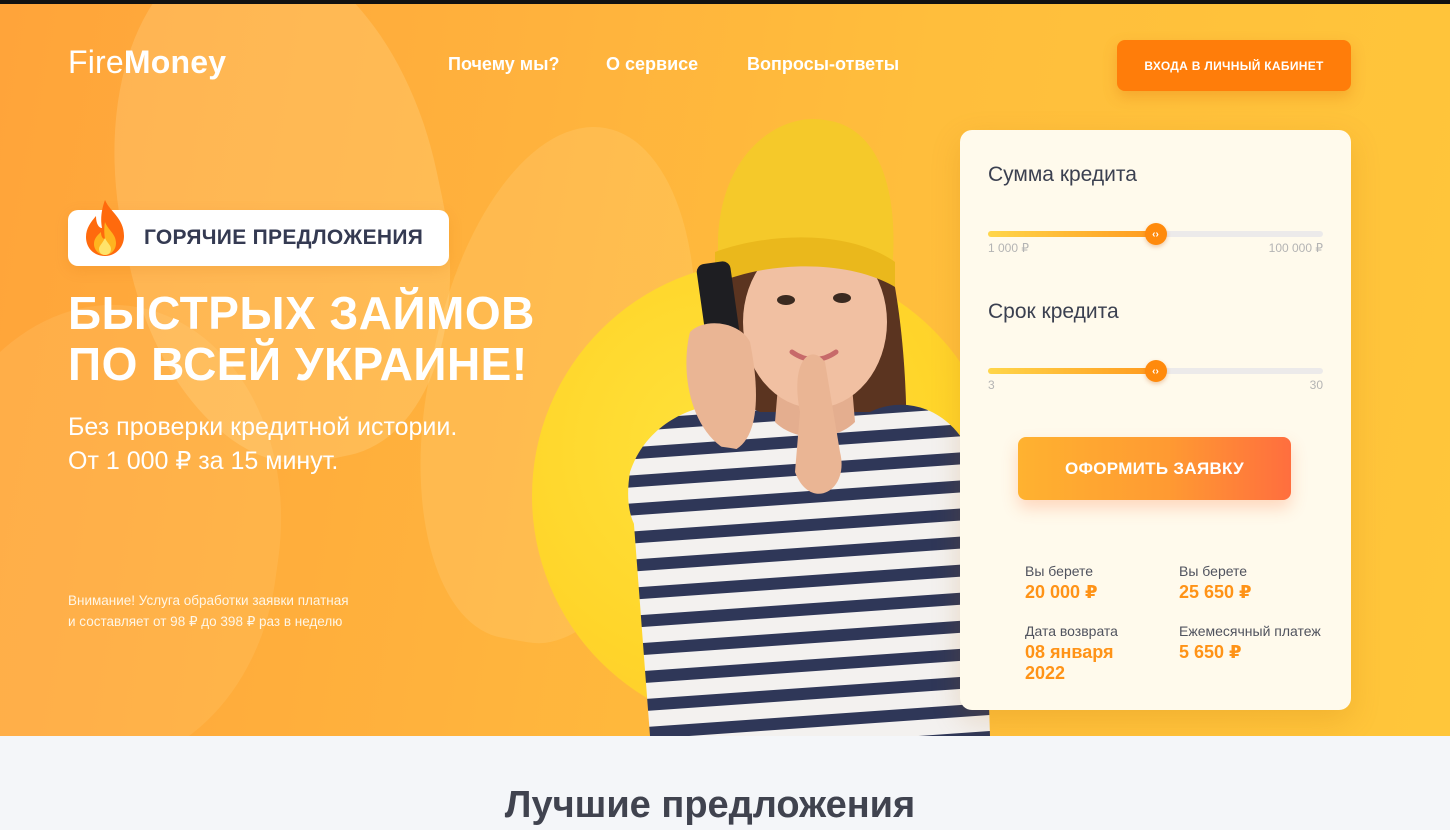 This screenshot has height=830, width=1450. What do you see at coordinates (503, 64) in the screenshot?
I see `nav-link-why-us: Почему мы?` at bounding box center [503, 64].